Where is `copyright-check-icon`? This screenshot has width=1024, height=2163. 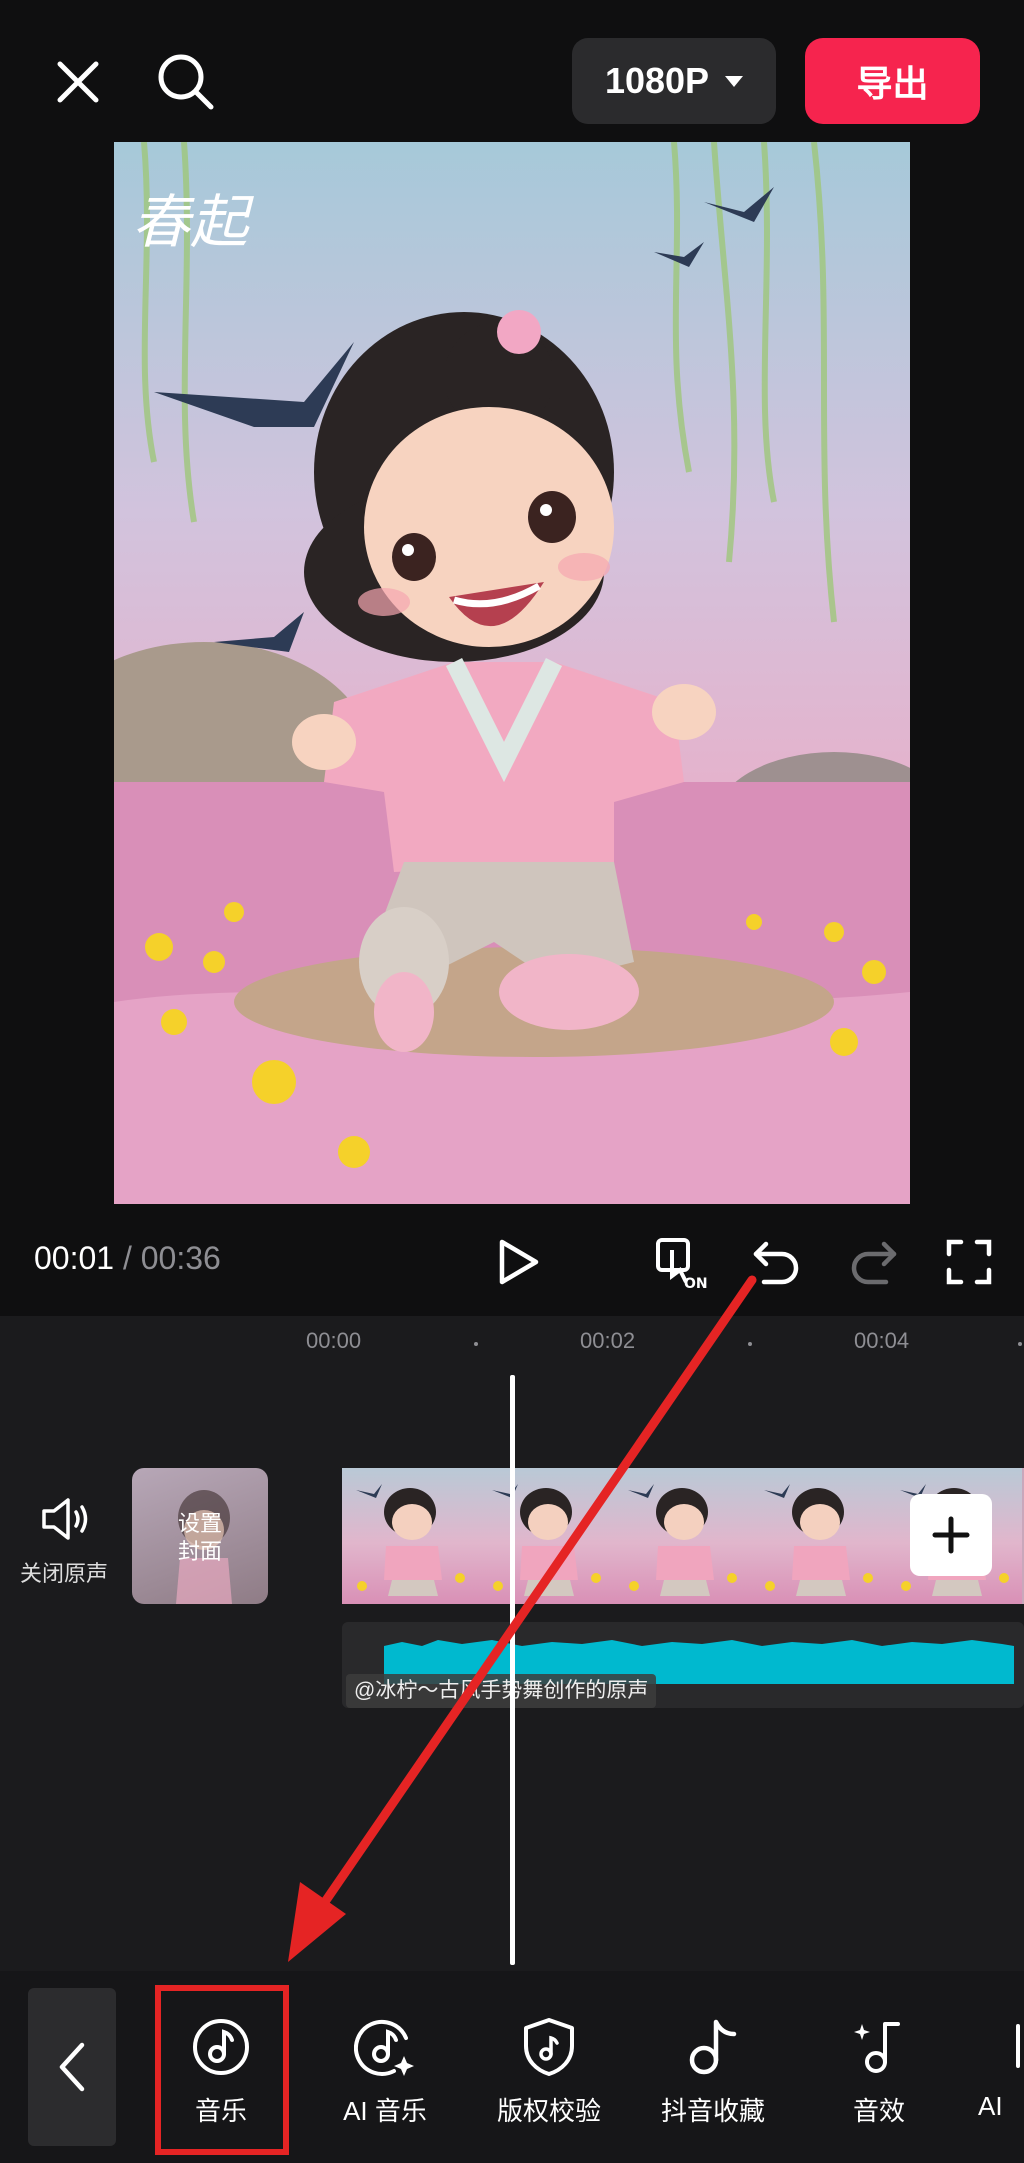 copyright-check-icon is located at coordinates (549, 2047).